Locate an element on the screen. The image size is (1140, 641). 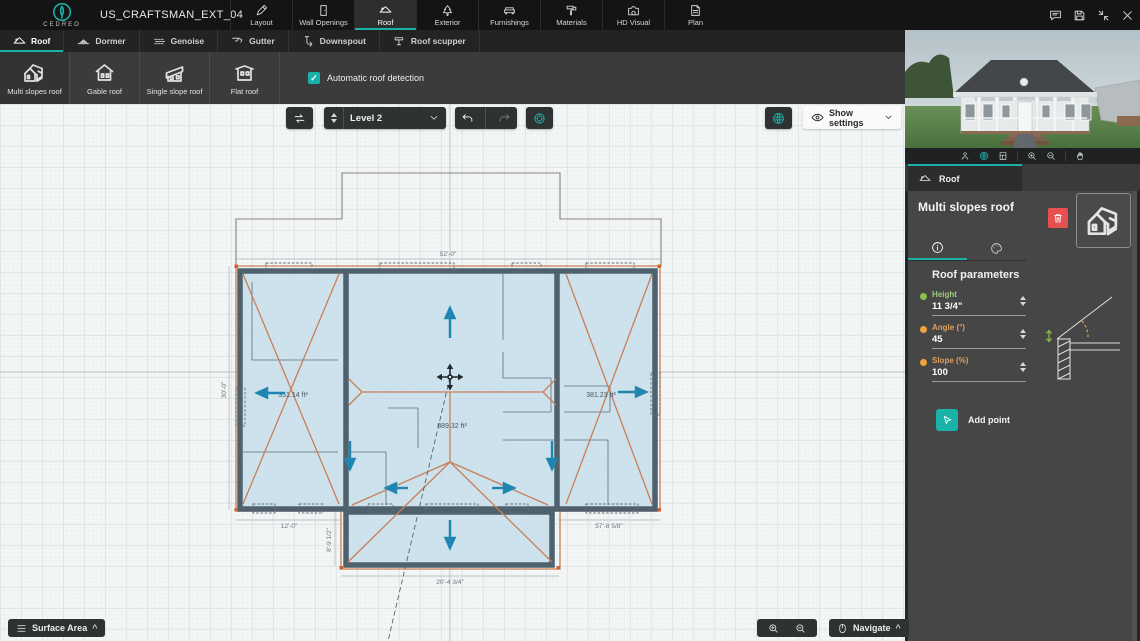
tab-hd-visual: HD Visual is located at coordinates (633, 15).